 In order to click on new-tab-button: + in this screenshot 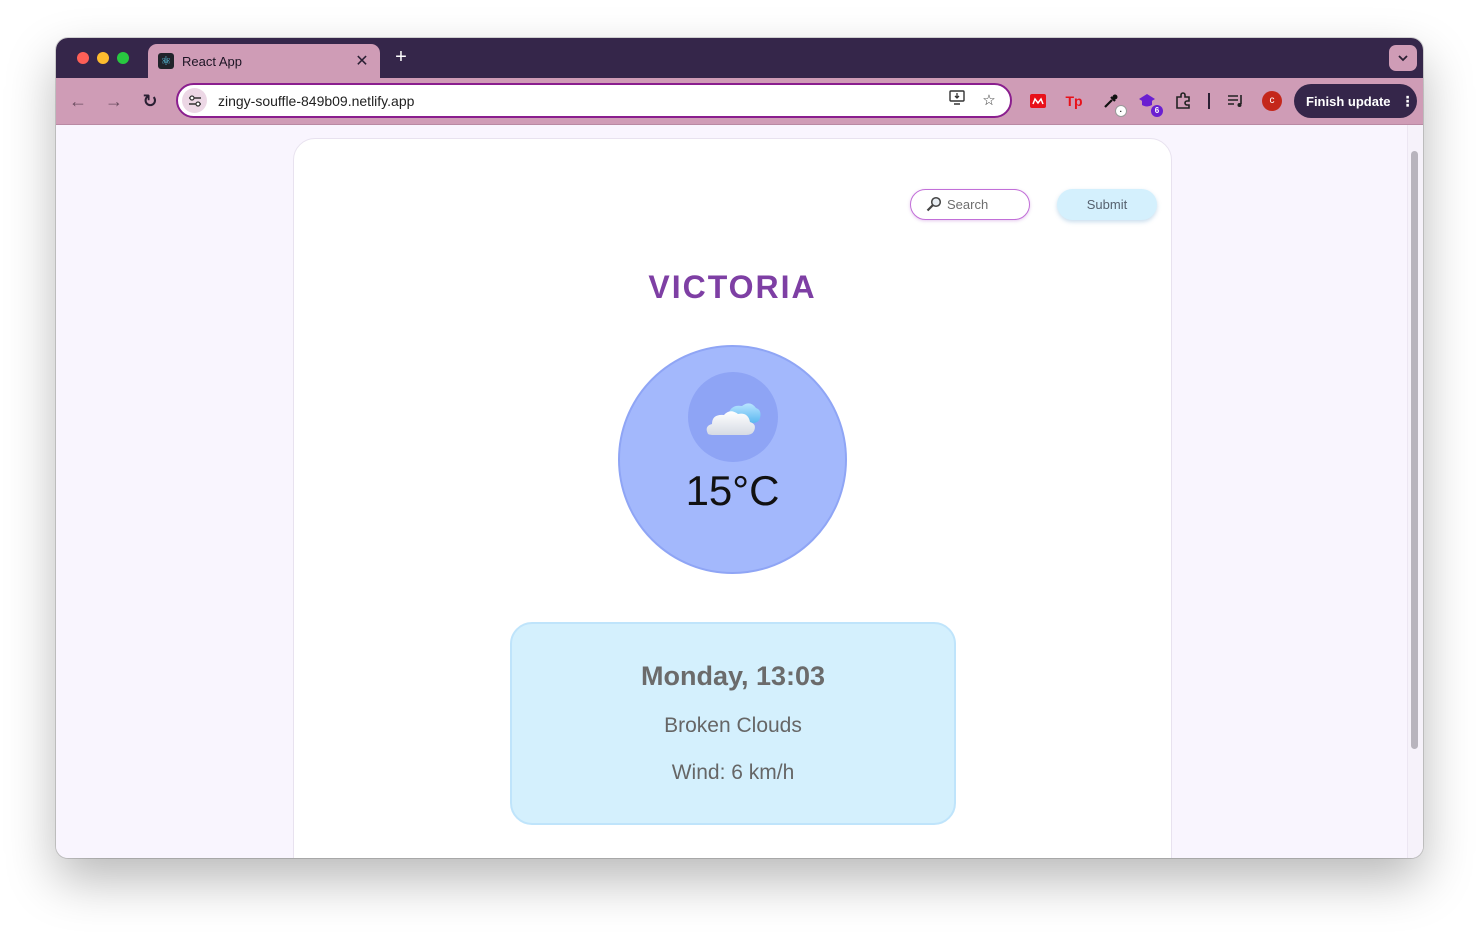, I will do `click(401, 57)`.